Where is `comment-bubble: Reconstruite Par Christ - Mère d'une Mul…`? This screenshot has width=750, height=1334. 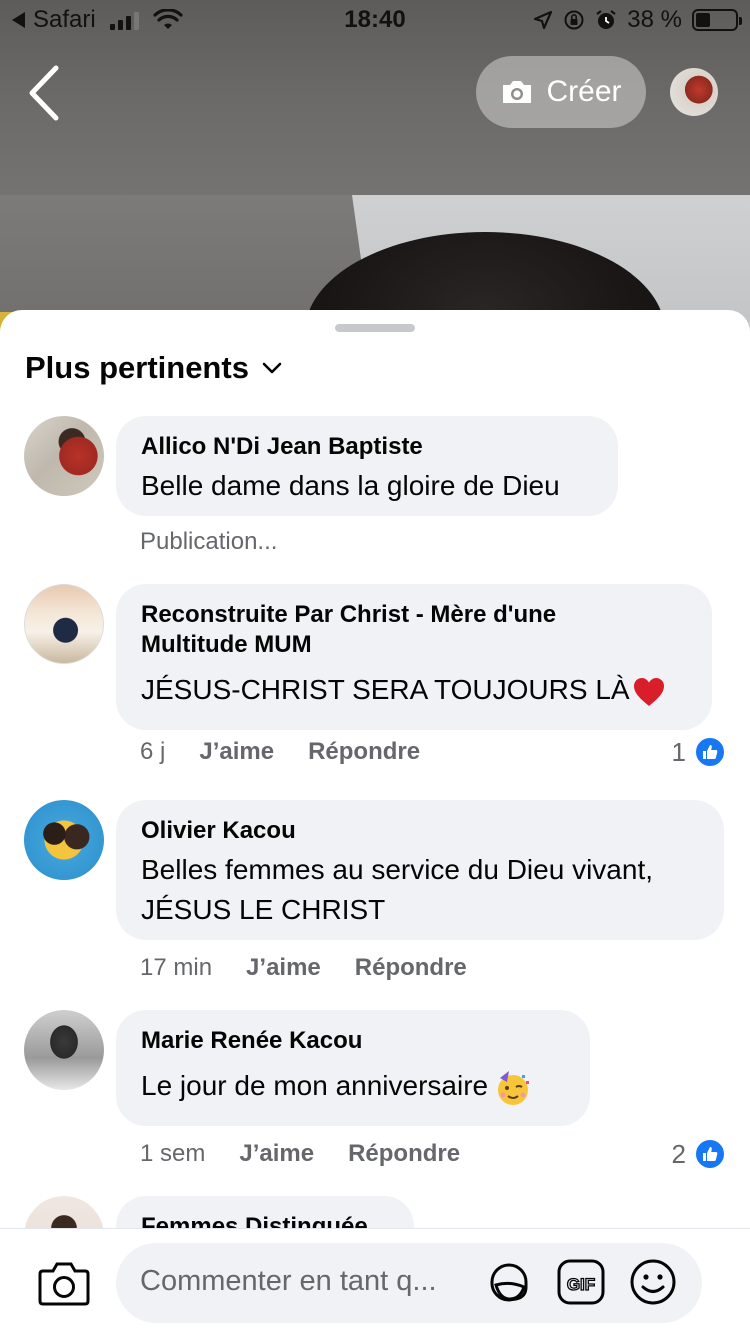 comment-bubble: Reconstruite Par Christ - Mère d'une Mul… is located at coordinates (414, 657).